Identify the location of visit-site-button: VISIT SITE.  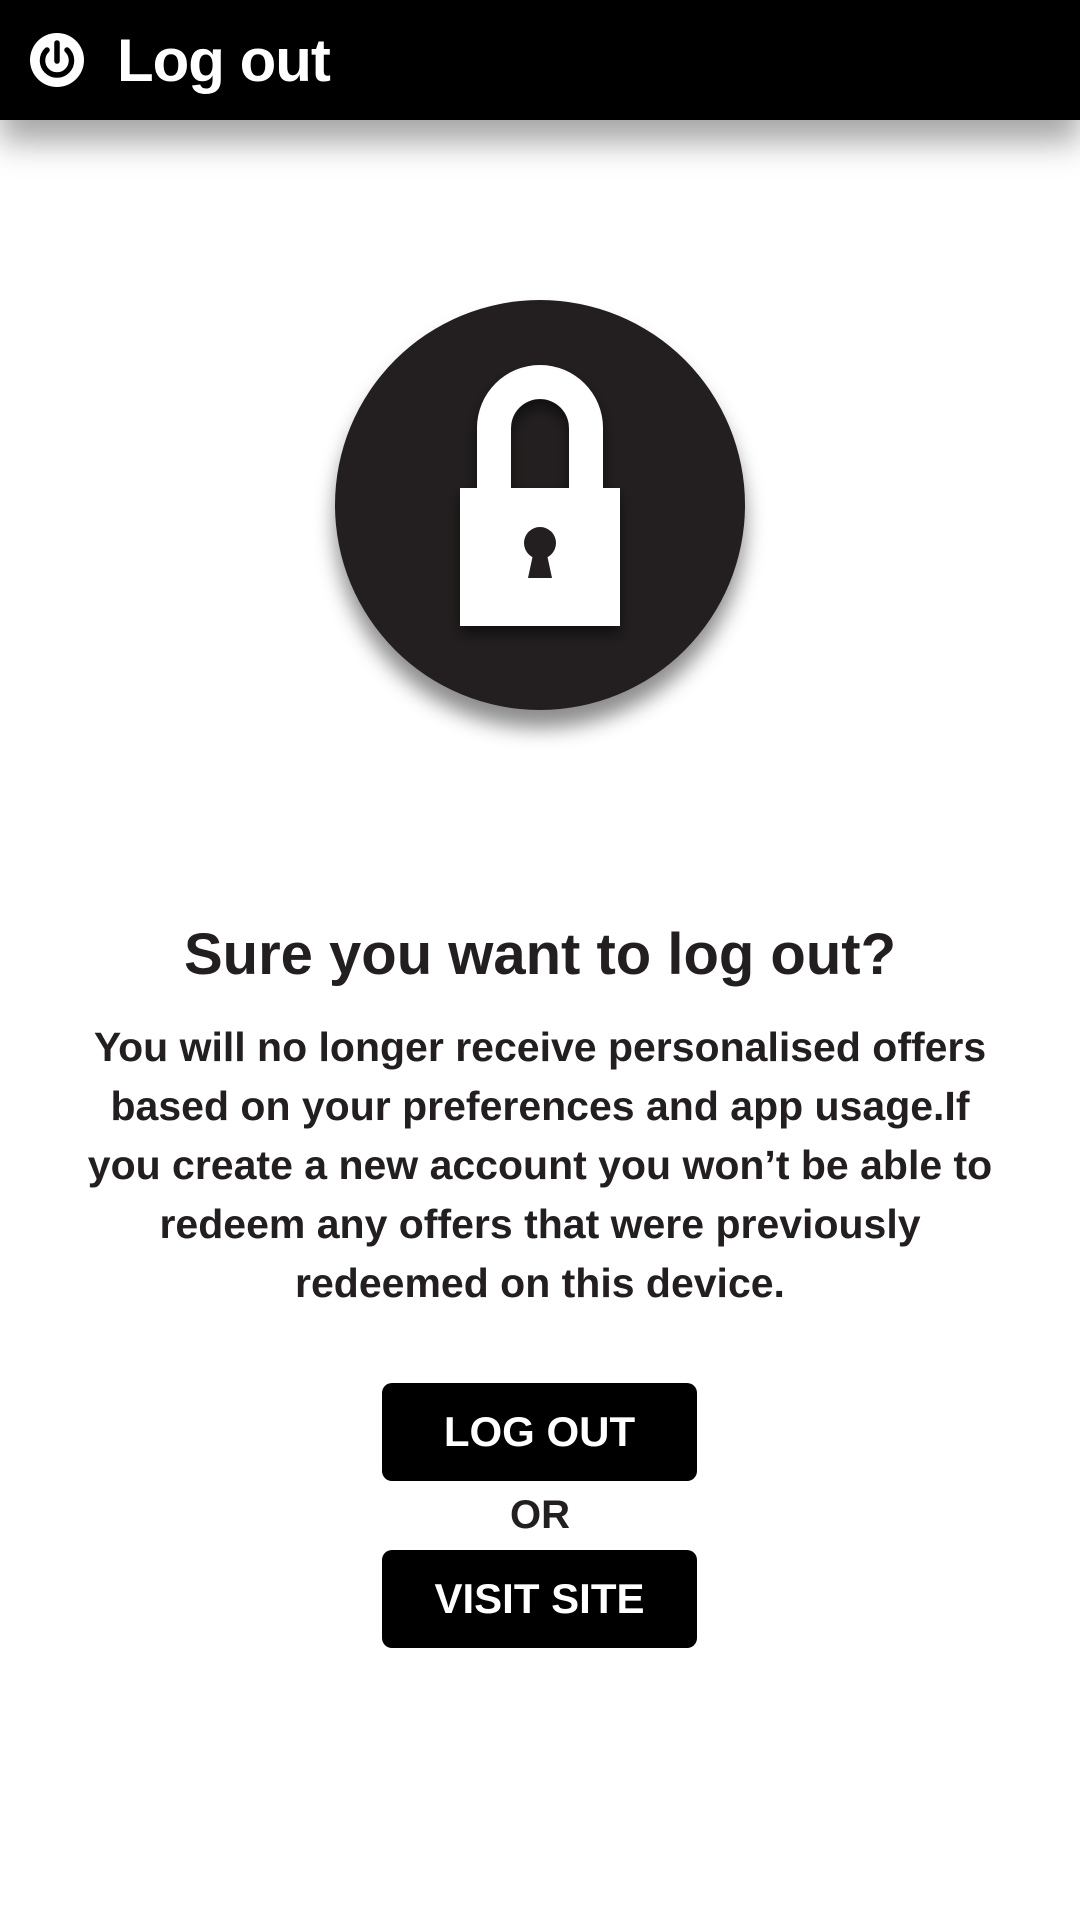
(539, 1599).